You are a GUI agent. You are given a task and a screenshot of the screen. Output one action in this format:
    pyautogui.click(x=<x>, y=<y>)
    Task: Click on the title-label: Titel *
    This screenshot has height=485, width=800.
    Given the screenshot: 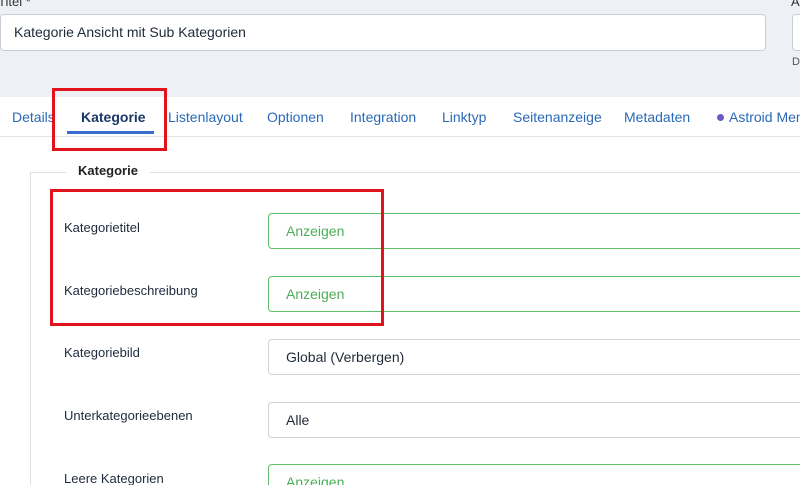 What is the action you would take?
    pyautogui.click(x=15, y=4)
    